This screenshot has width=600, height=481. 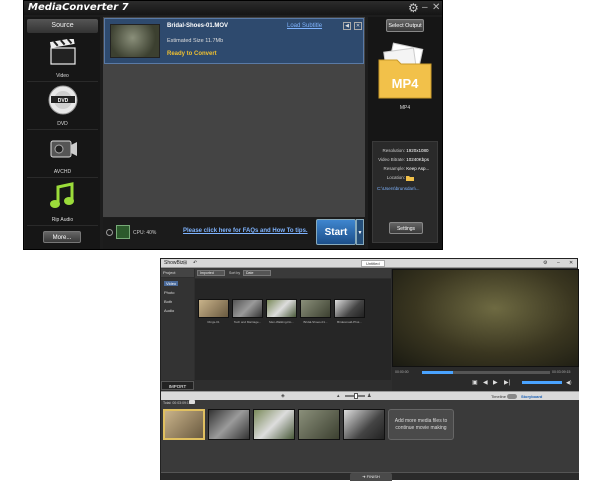 What do you see at coordinates (304, 26) in the screenshot?
I see `load-subtitle-link: Load Subtitle` at bounding box center [304, 26].